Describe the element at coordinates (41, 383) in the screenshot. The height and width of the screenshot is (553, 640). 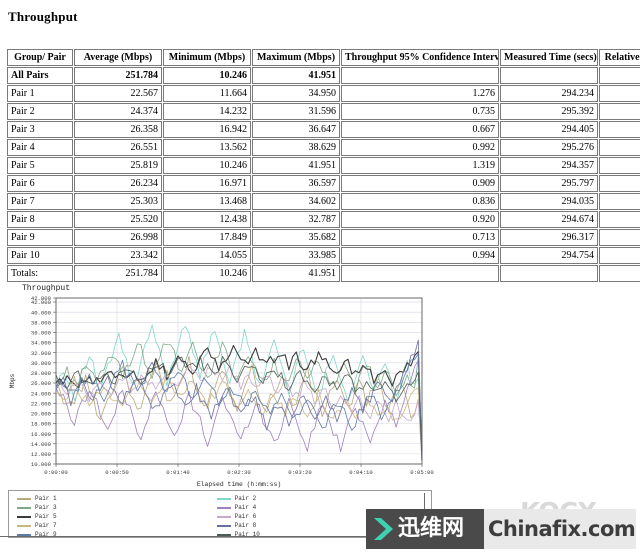
I see `y-axis-tick-label: 26.000` at that location.